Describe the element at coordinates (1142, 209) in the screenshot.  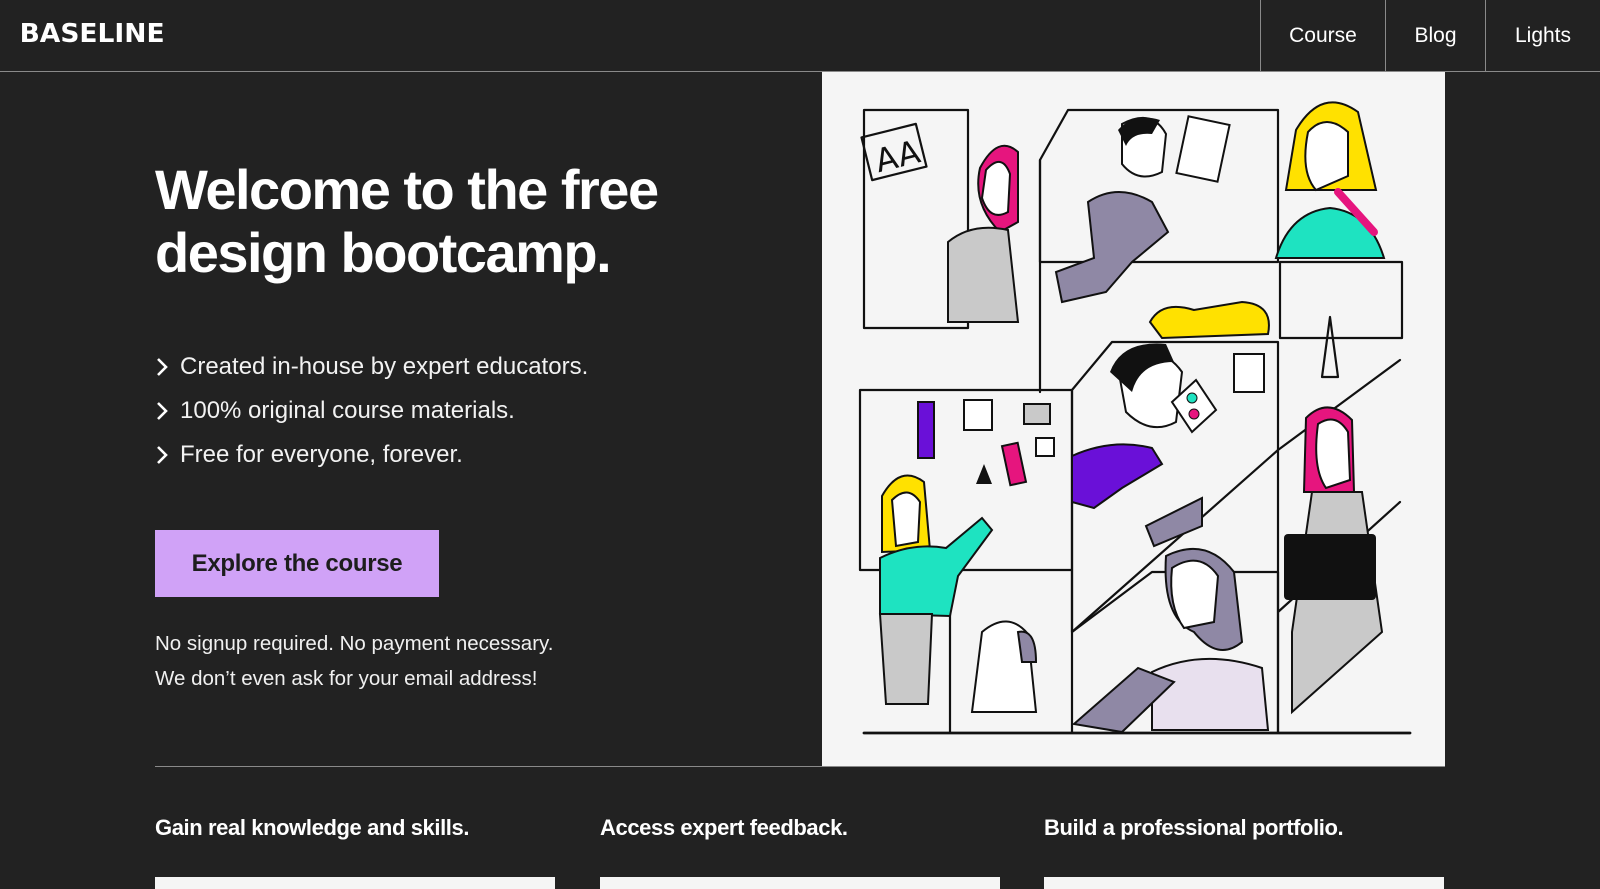
I see `person-purple-top-middle` at that location.